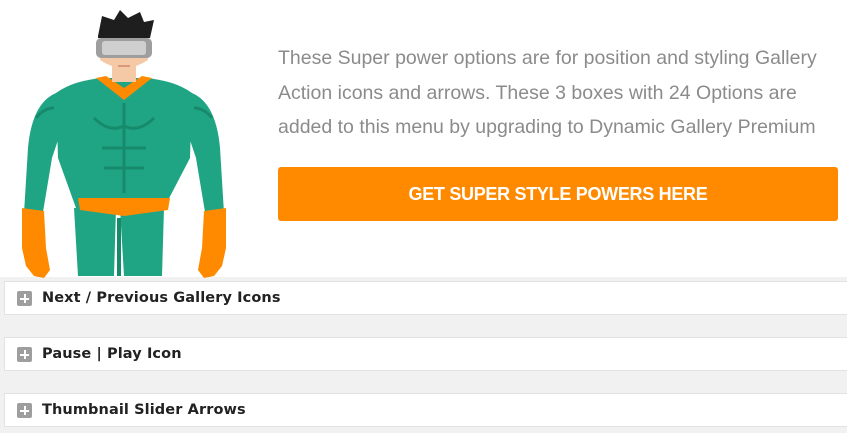  I want to click on superhero-illustration, so click(124, 144).